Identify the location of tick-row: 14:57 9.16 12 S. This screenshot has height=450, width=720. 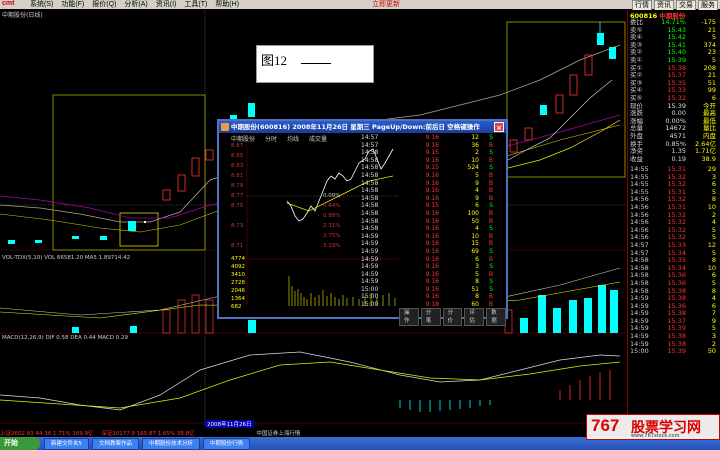
(434, 138).